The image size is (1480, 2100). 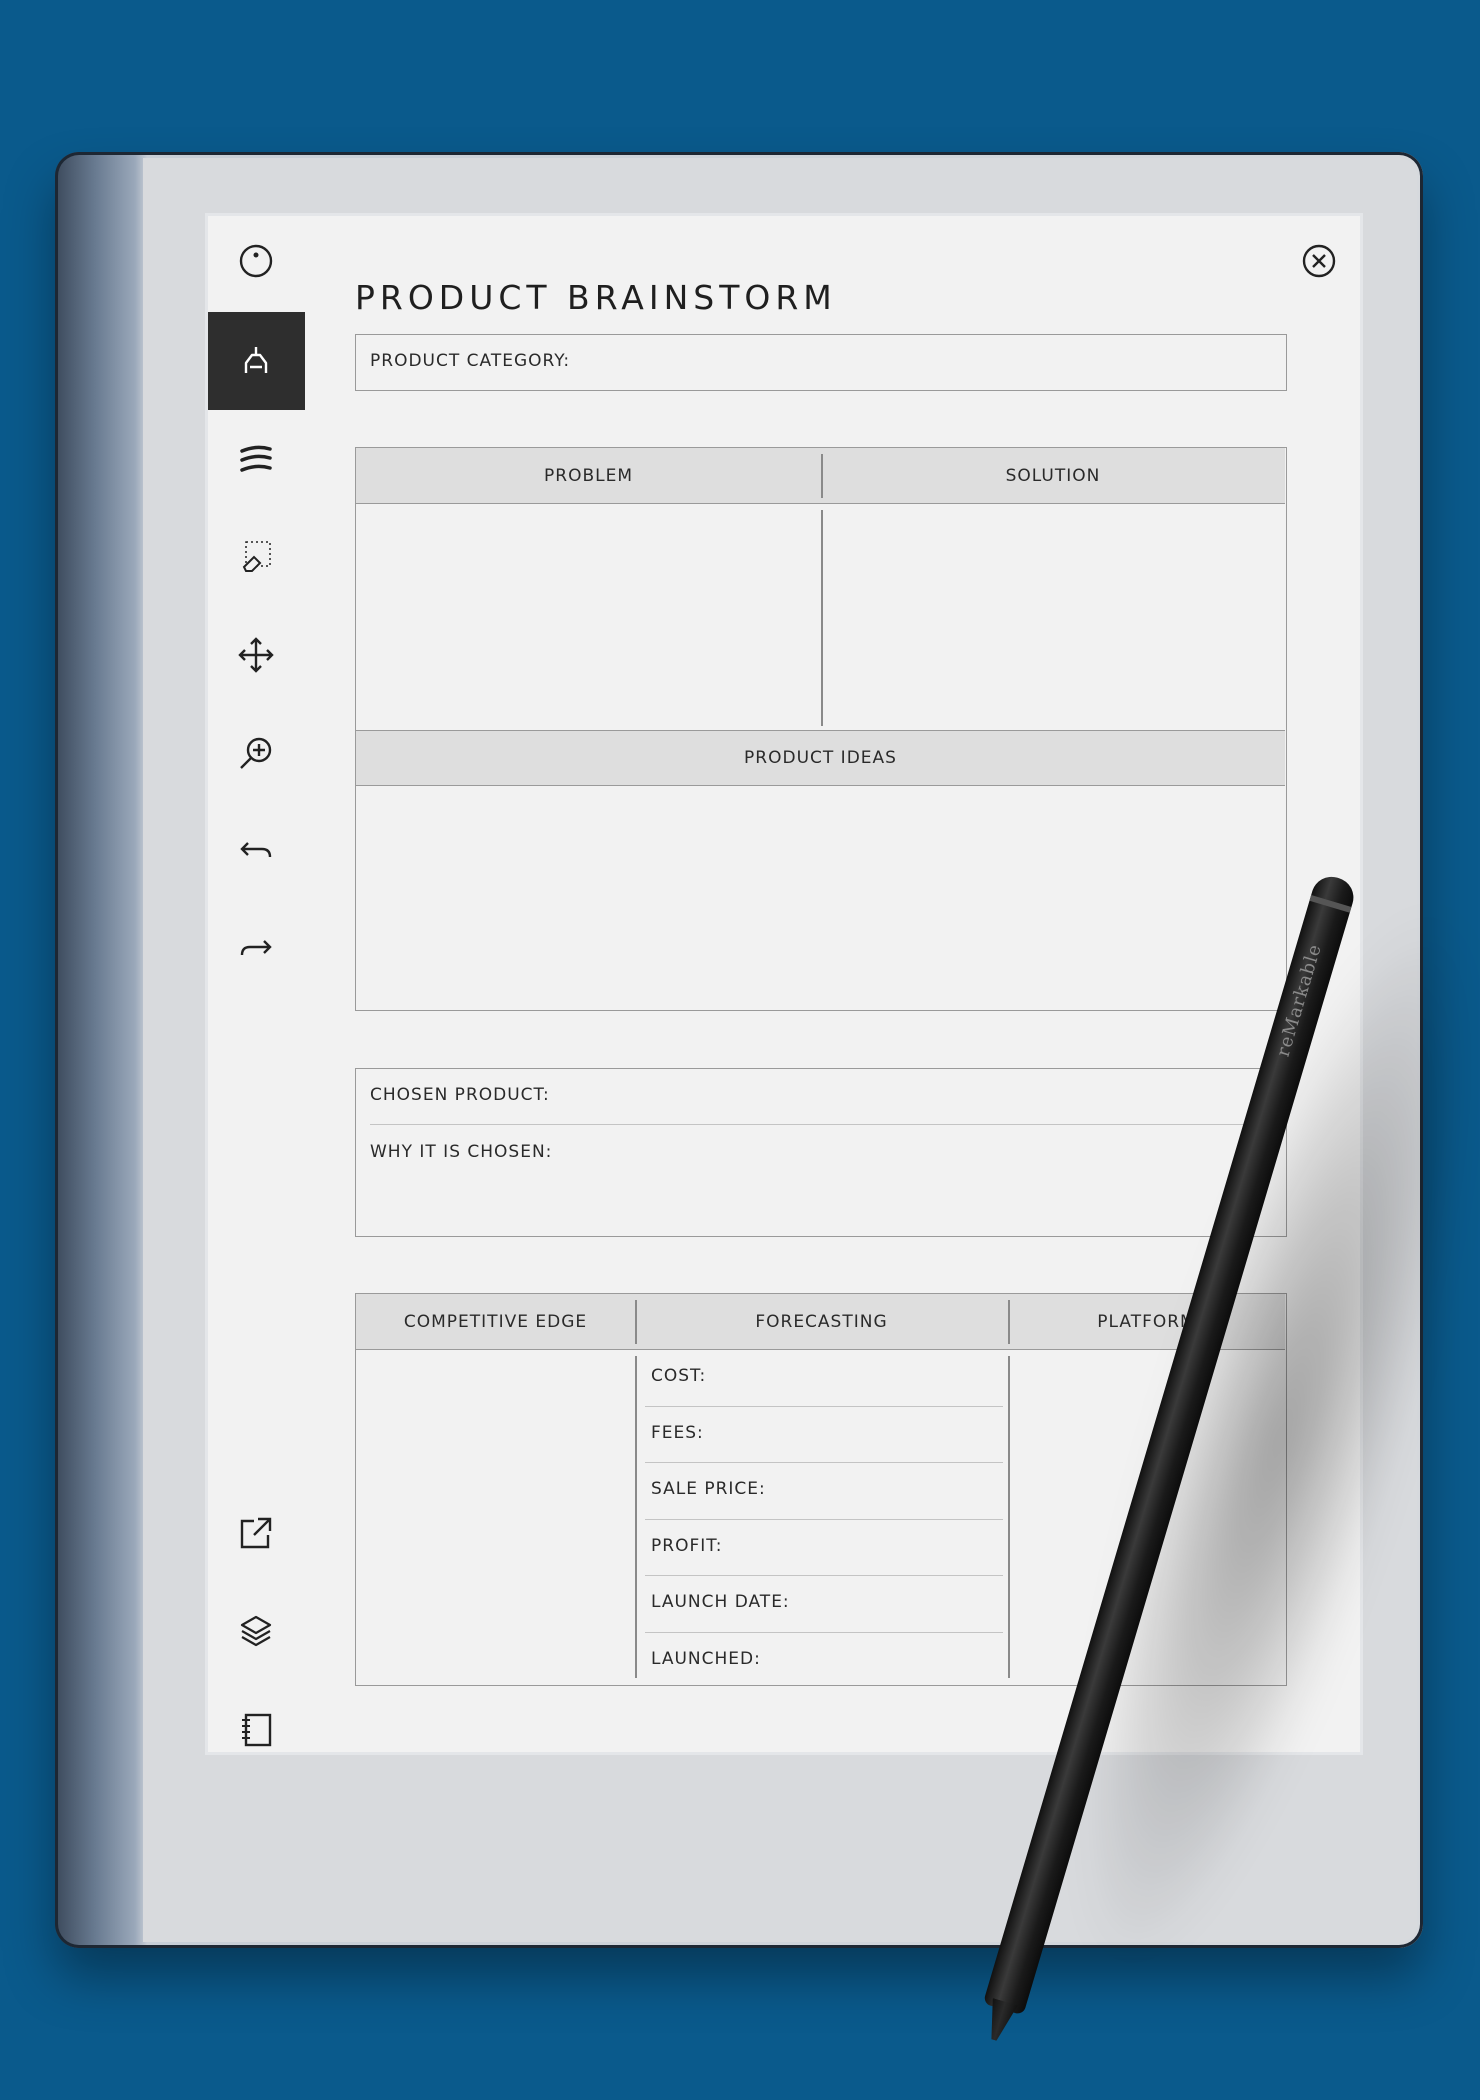 I want to click on chosen-product-label: CHOSEN PRODUCT:, so click(x=460, y=1095).